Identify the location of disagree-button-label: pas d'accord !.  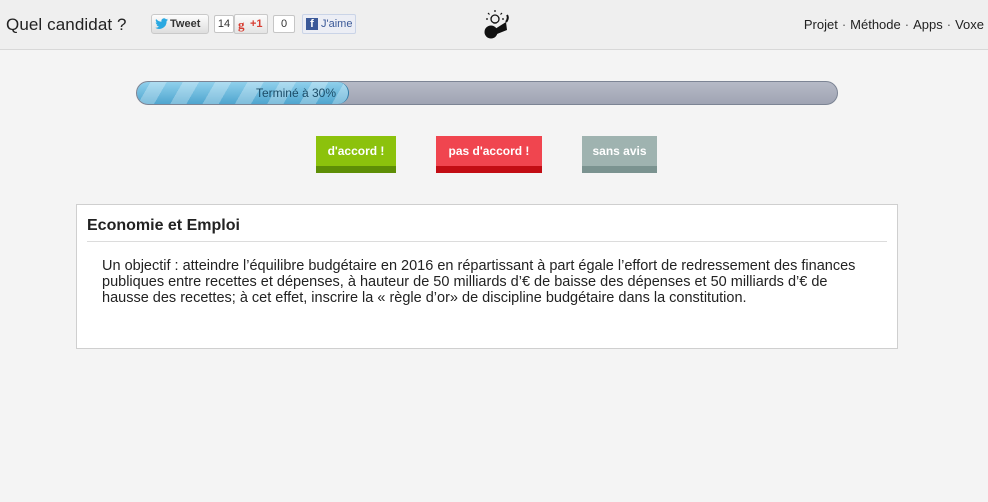
(489, 151).